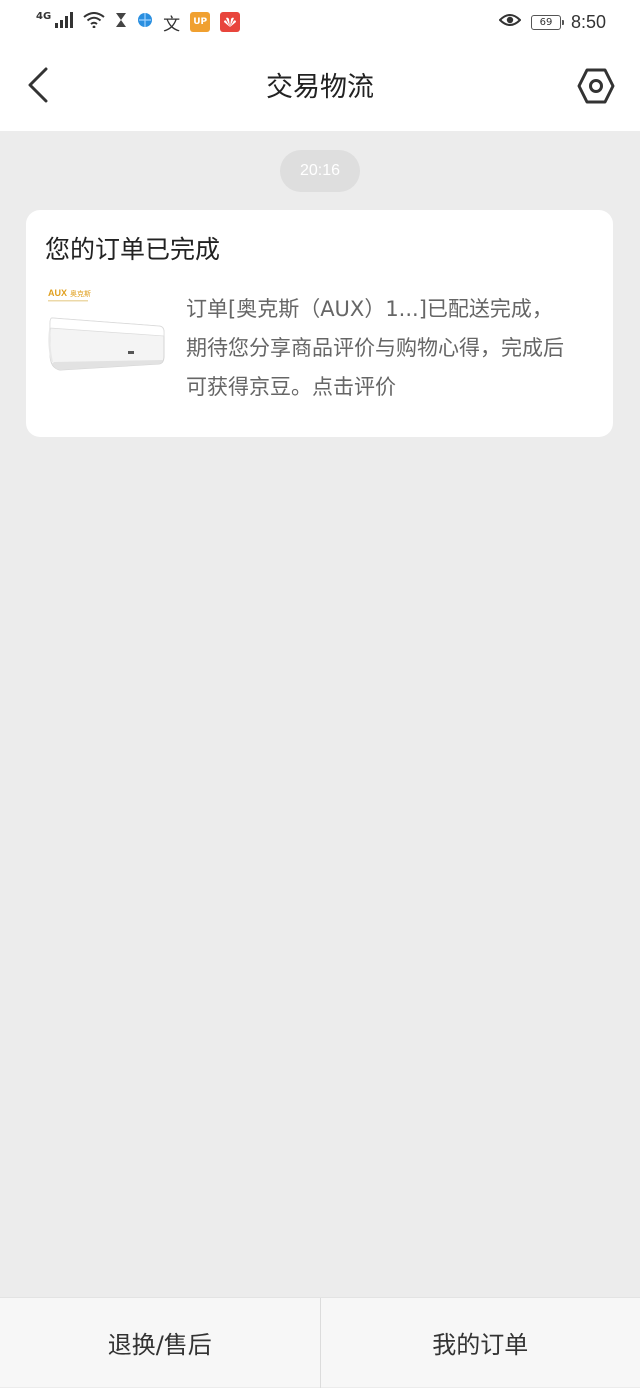 This screenshot has height=1388, width=640. Describe the element at coordinates (320, 171) in the screenshot. I see `message-timestamp: 20:16` at that location.